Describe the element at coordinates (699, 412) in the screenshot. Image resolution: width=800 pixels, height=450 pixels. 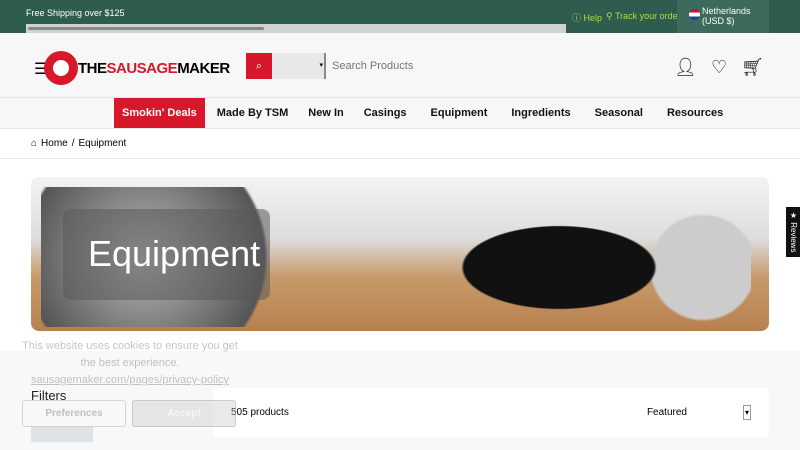
I see `sort-select: Featured ▾` at that location.